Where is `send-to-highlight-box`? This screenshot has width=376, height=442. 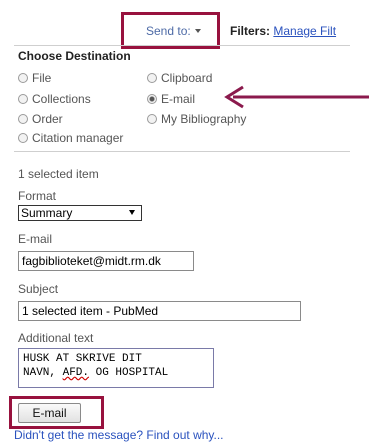 send-to-highlight-box is located at coordinates (170, 30).